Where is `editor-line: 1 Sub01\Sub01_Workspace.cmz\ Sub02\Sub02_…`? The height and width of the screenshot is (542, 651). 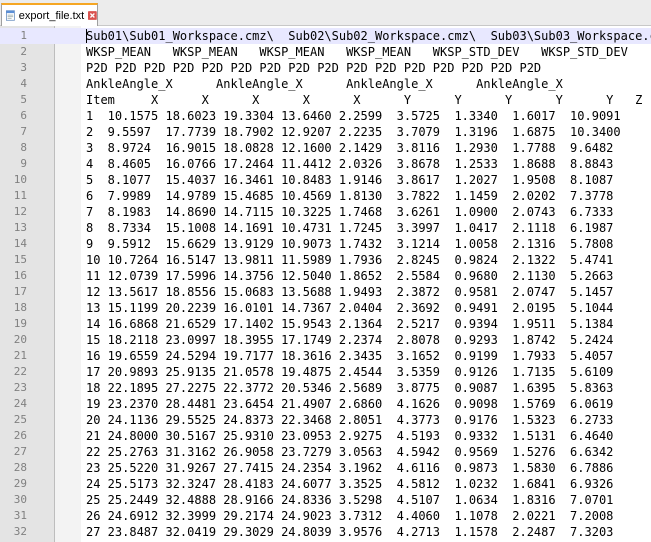
editor-line: 1 Sub01\Sub01_Workspace.cmz\ Sub02\Sub02_… is located at coordinates (325, 36).